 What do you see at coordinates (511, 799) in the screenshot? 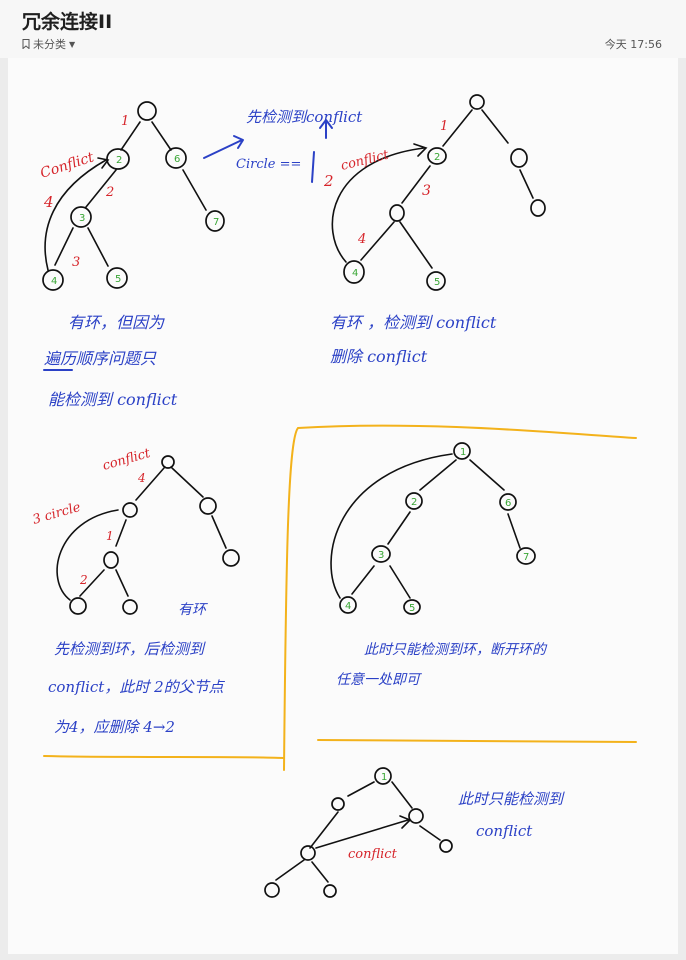
I see `diagram-5-caption: 此时只能检测到` at bounding box center [511, 799].